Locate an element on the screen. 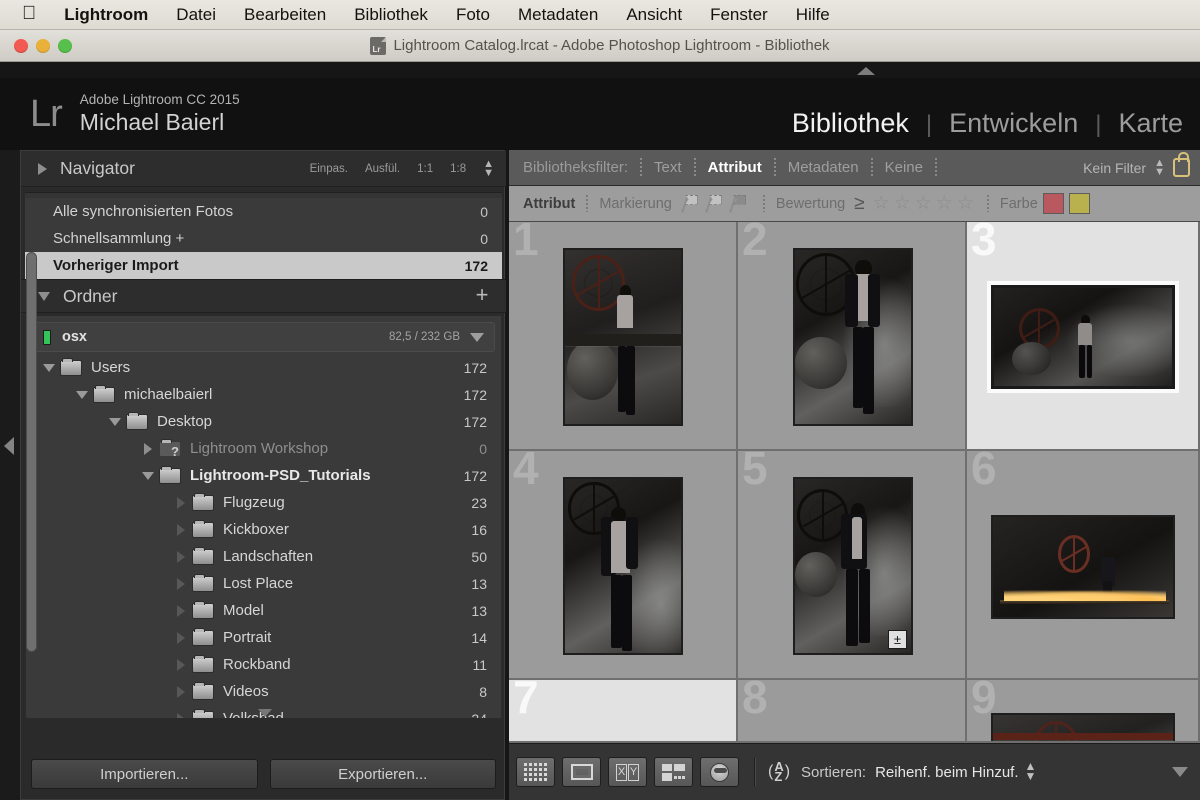  table-row: Lightroom-PSD_Tutorials 172 is located at coordinates (263, 475).